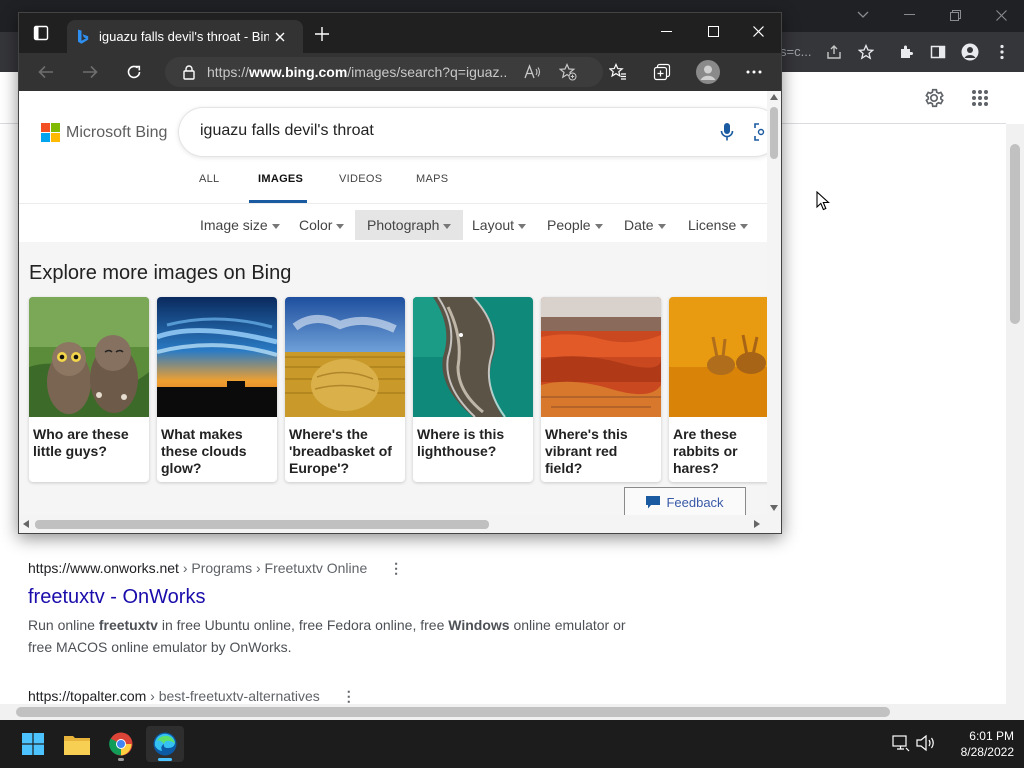 The height and width of the screenshot is (768, 1024). I want to click on filter-date: Date, so click(645, 225).